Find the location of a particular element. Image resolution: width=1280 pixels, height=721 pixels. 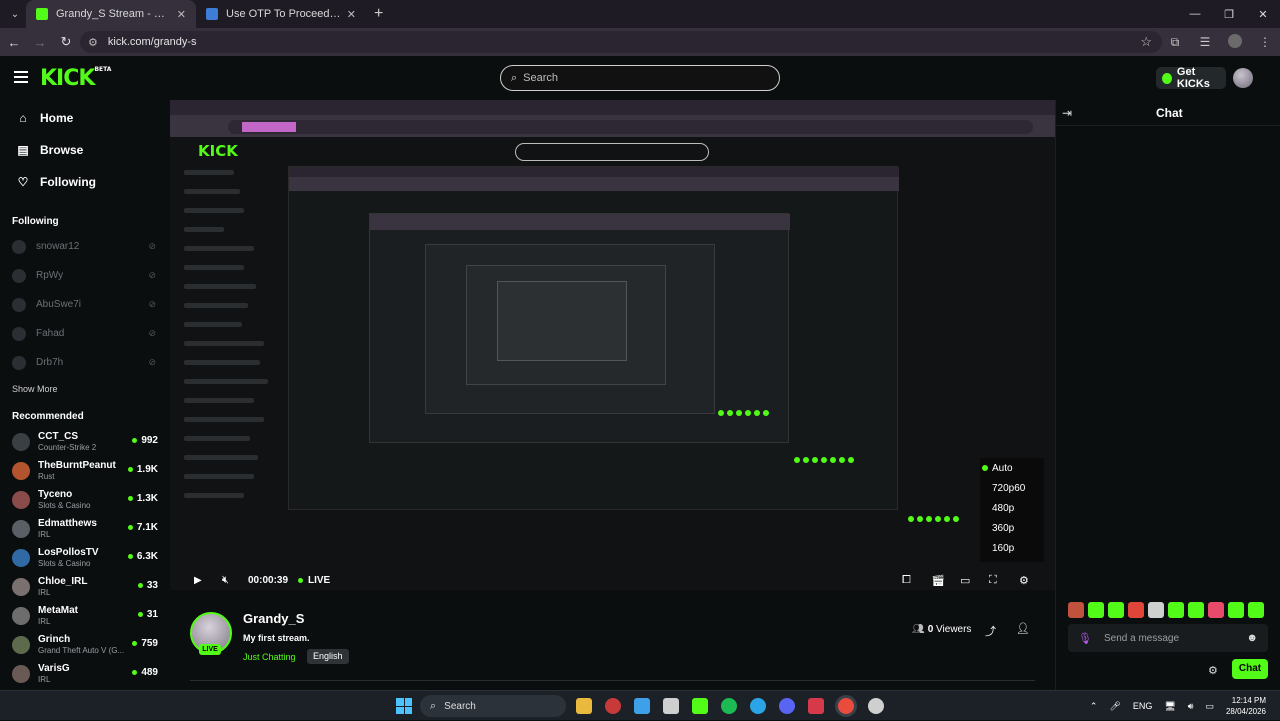

pocket-icon is located at coordinates (816, 706).